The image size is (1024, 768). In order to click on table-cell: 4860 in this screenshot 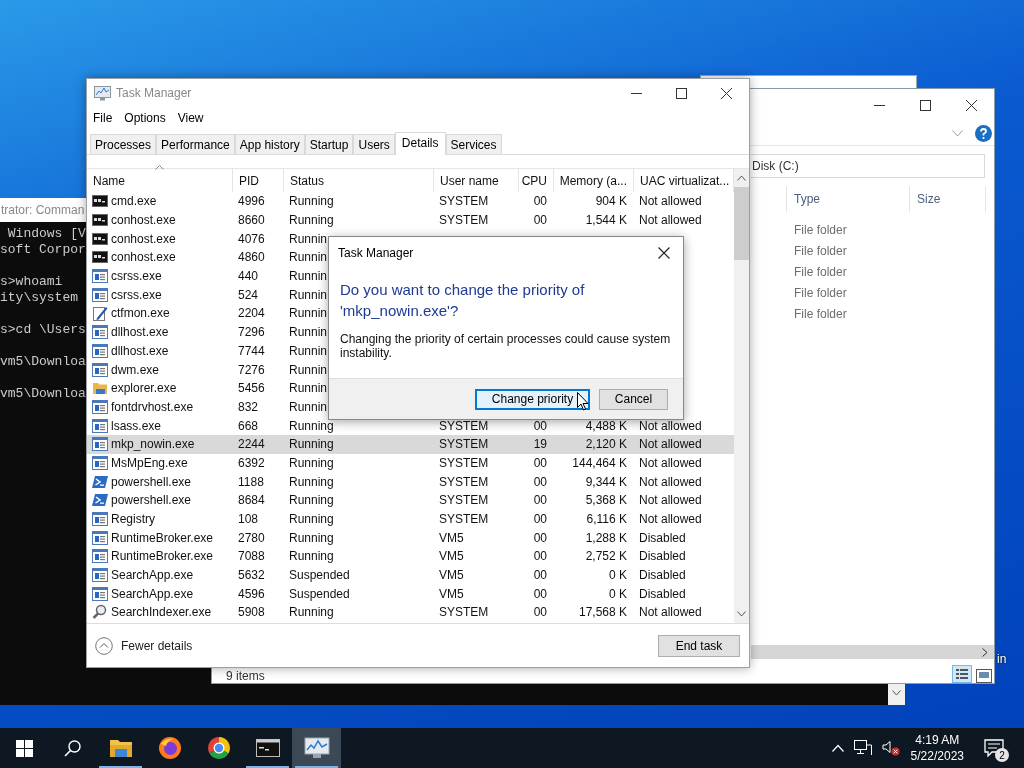, I will do `click(251, 257)`.